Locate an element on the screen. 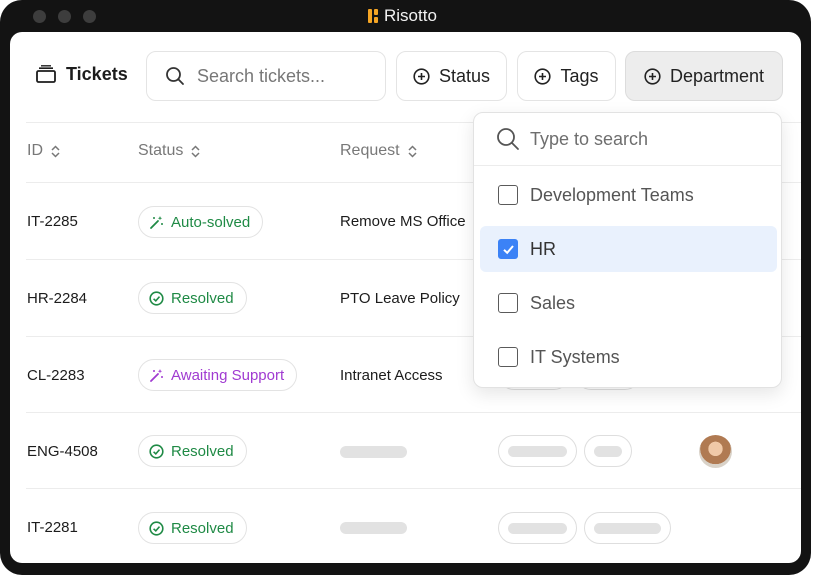  option-label: Sales is located at coordinates (553, 302).